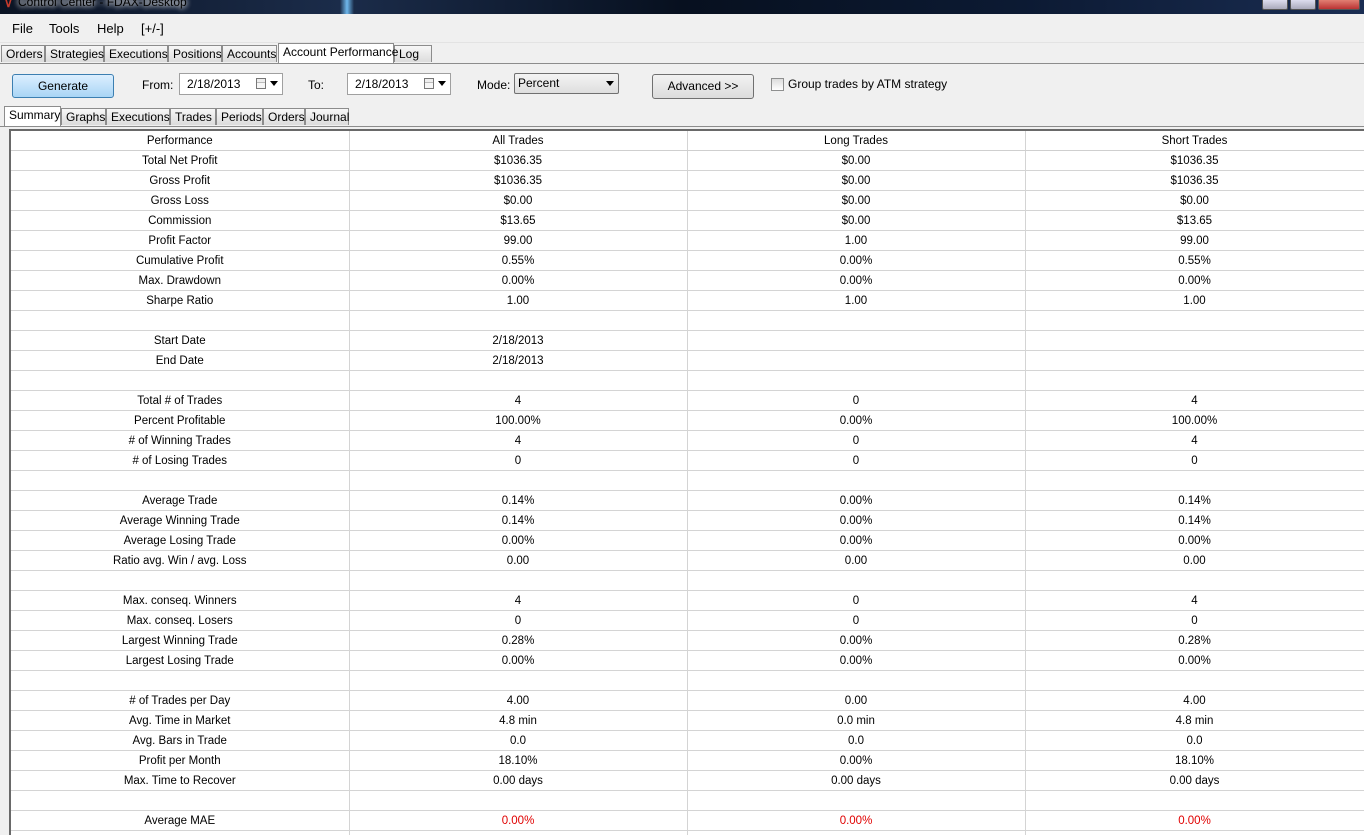 This screenshot has height=835, width=1364. What do you see at coordinates (687, 200) in the screenshot?
I see `table-row: Gross Loss $0.00 $0.00 $0.00` at bounding box center [687, 200].